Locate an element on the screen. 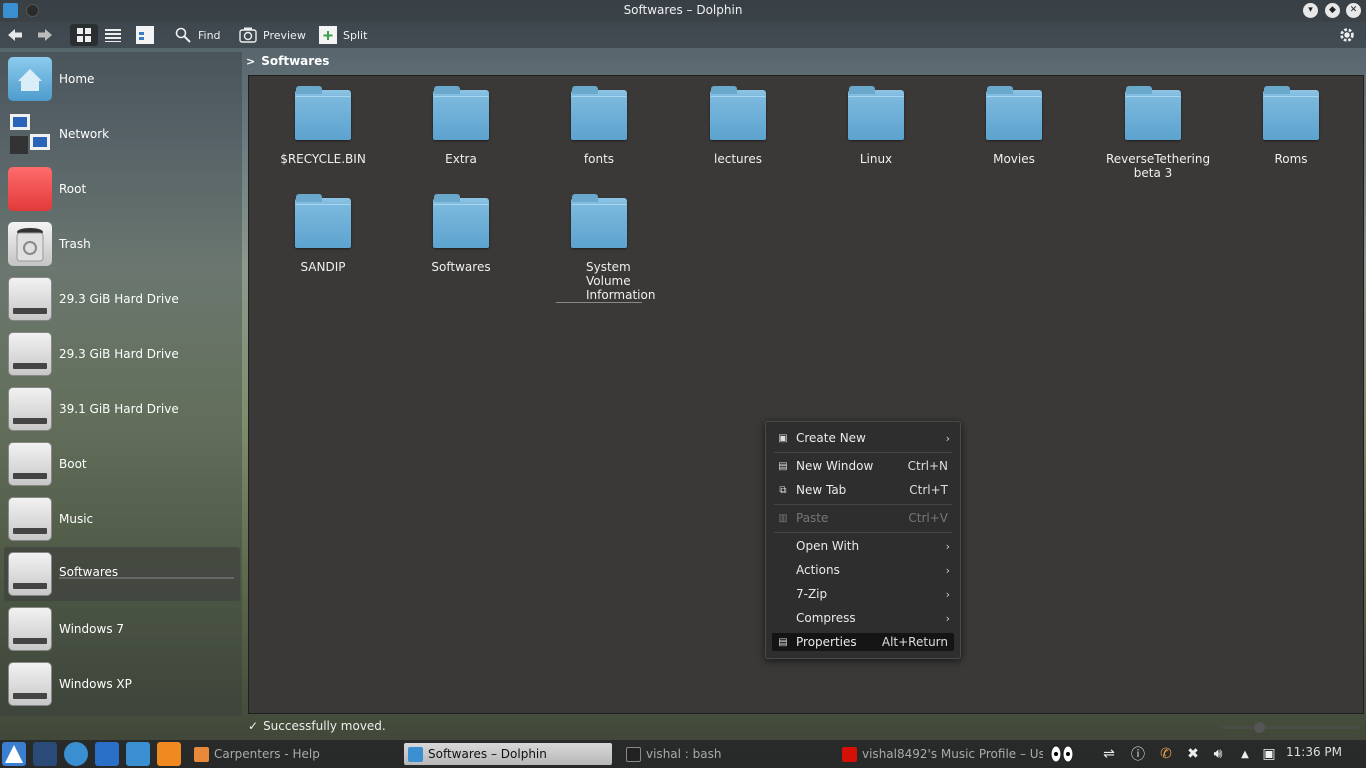 The height and width of the screenshot is (768, 1366). folder-item: Movies is located at coordinates (1014, 125).